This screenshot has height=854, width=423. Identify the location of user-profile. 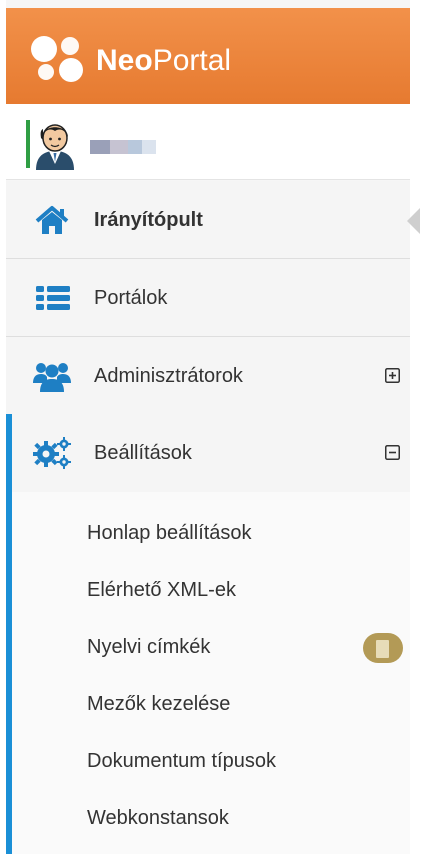
(208, 142).